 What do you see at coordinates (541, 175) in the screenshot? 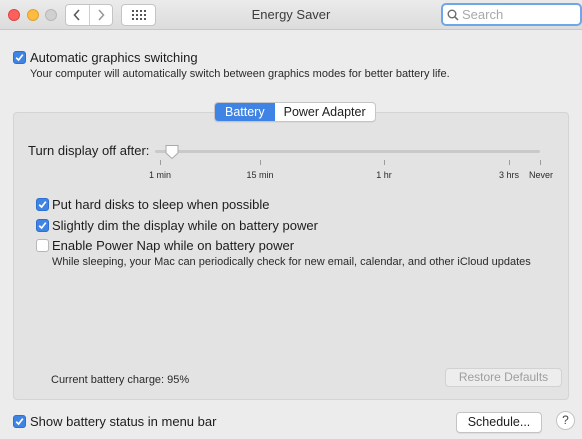
I see `tick-label-never: Never` at bounding box center [541, 175].